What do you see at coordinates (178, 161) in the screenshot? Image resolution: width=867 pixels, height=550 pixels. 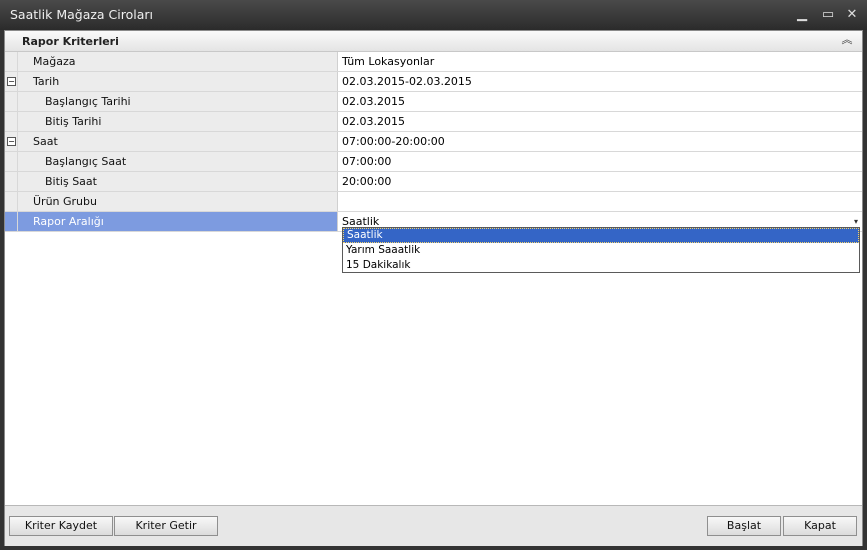 I see `property-label: Başlangıç Saat` at bounding box center [178, 161].